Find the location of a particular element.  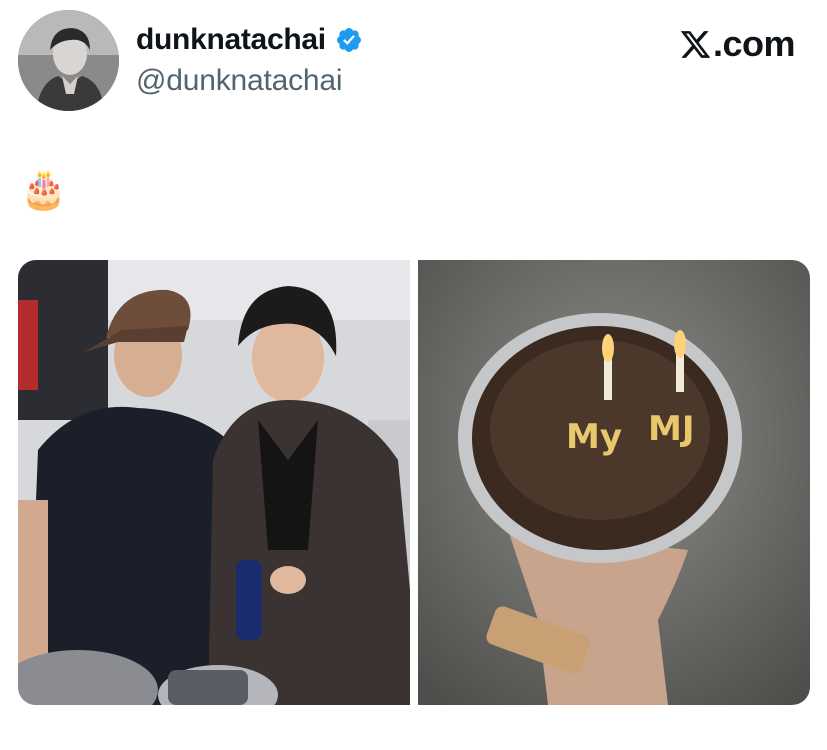

display-name-text: dunknatachai is located at coordinates (231, 39).